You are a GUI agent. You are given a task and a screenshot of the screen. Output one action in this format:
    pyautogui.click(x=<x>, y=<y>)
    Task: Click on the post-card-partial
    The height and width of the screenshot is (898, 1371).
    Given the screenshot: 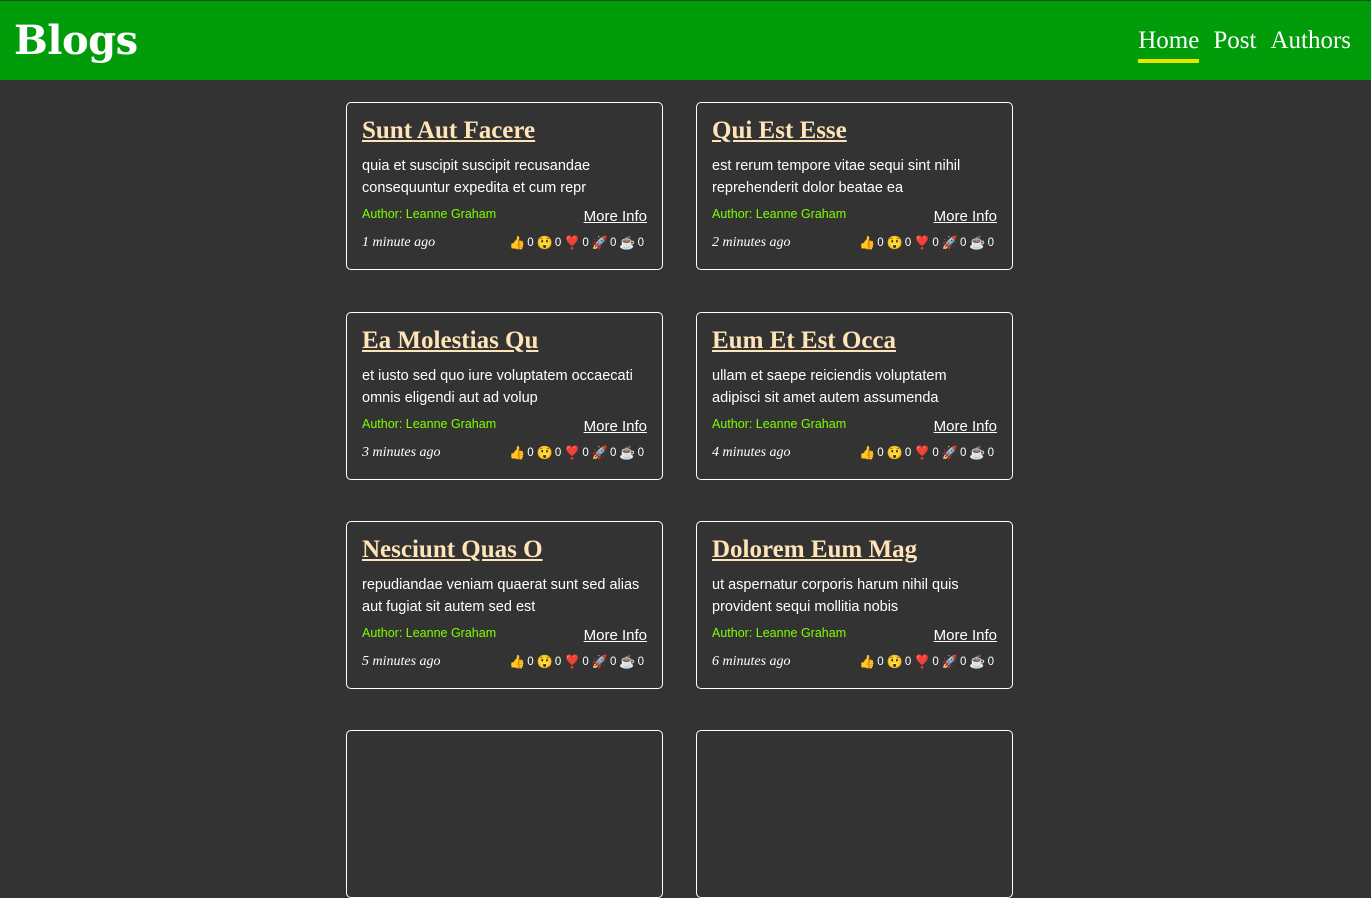 What is the action you would take?
    pyautogui.click(x=854, y=814)
    